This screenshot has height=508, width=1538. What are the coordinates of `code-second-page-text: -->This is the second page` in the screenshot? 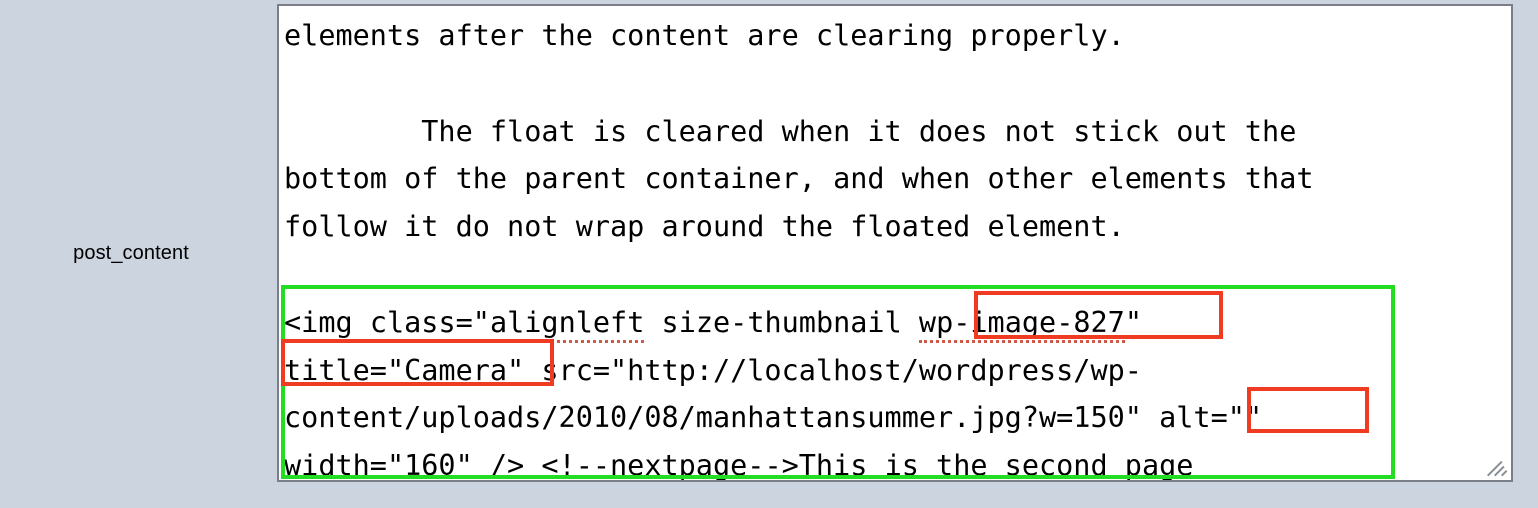 It's located at (970, 465).